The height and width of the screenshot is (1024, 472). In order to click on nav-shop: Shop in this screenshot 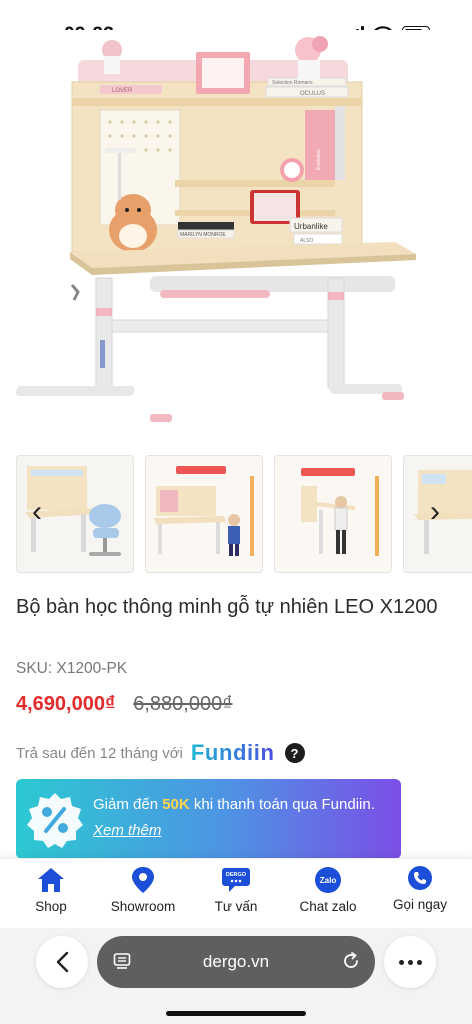, I will do `click(51, 889)`.